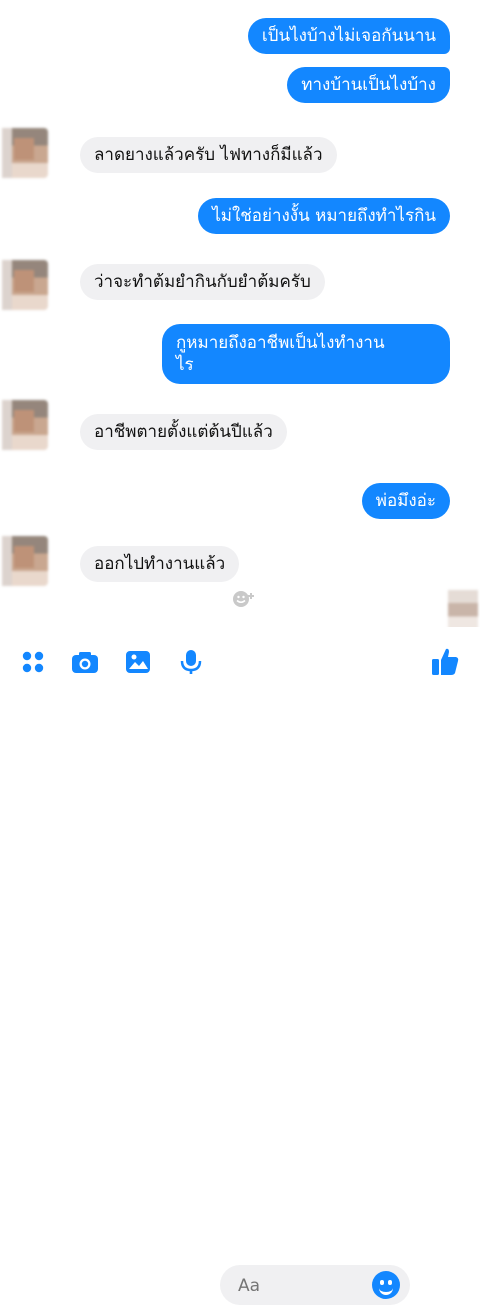 The height and width of the screenshot is (1305, 480). Describe the element at coordinates (160, 564) in the screenshot. I see `message-incoming: ออกไปทำงานแล้ว` at that location.